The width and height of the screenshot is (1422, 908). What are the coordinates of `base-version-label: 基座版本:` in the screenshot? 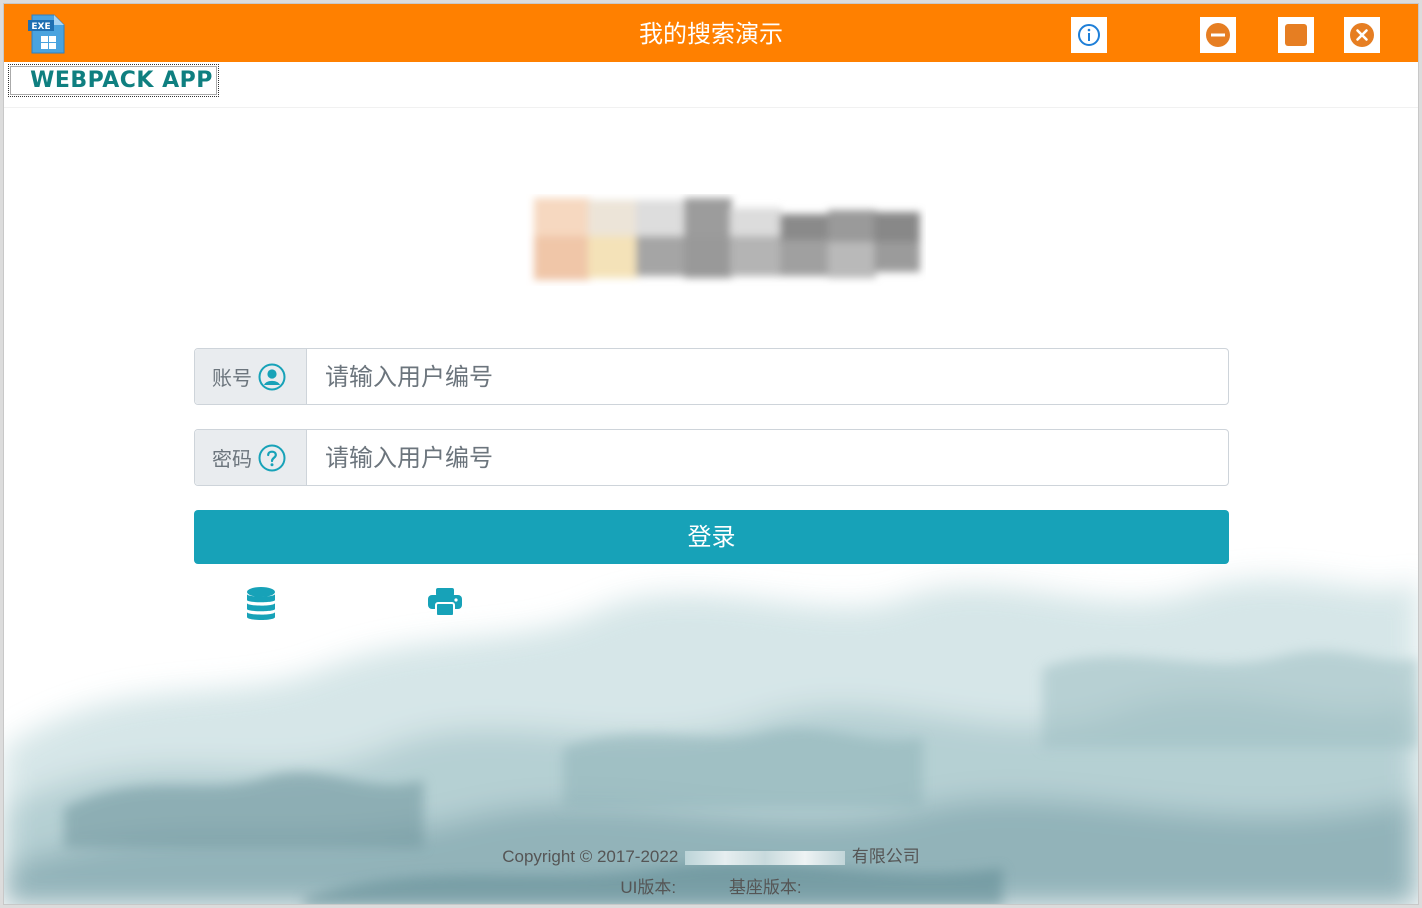 It's located at (765, 887).